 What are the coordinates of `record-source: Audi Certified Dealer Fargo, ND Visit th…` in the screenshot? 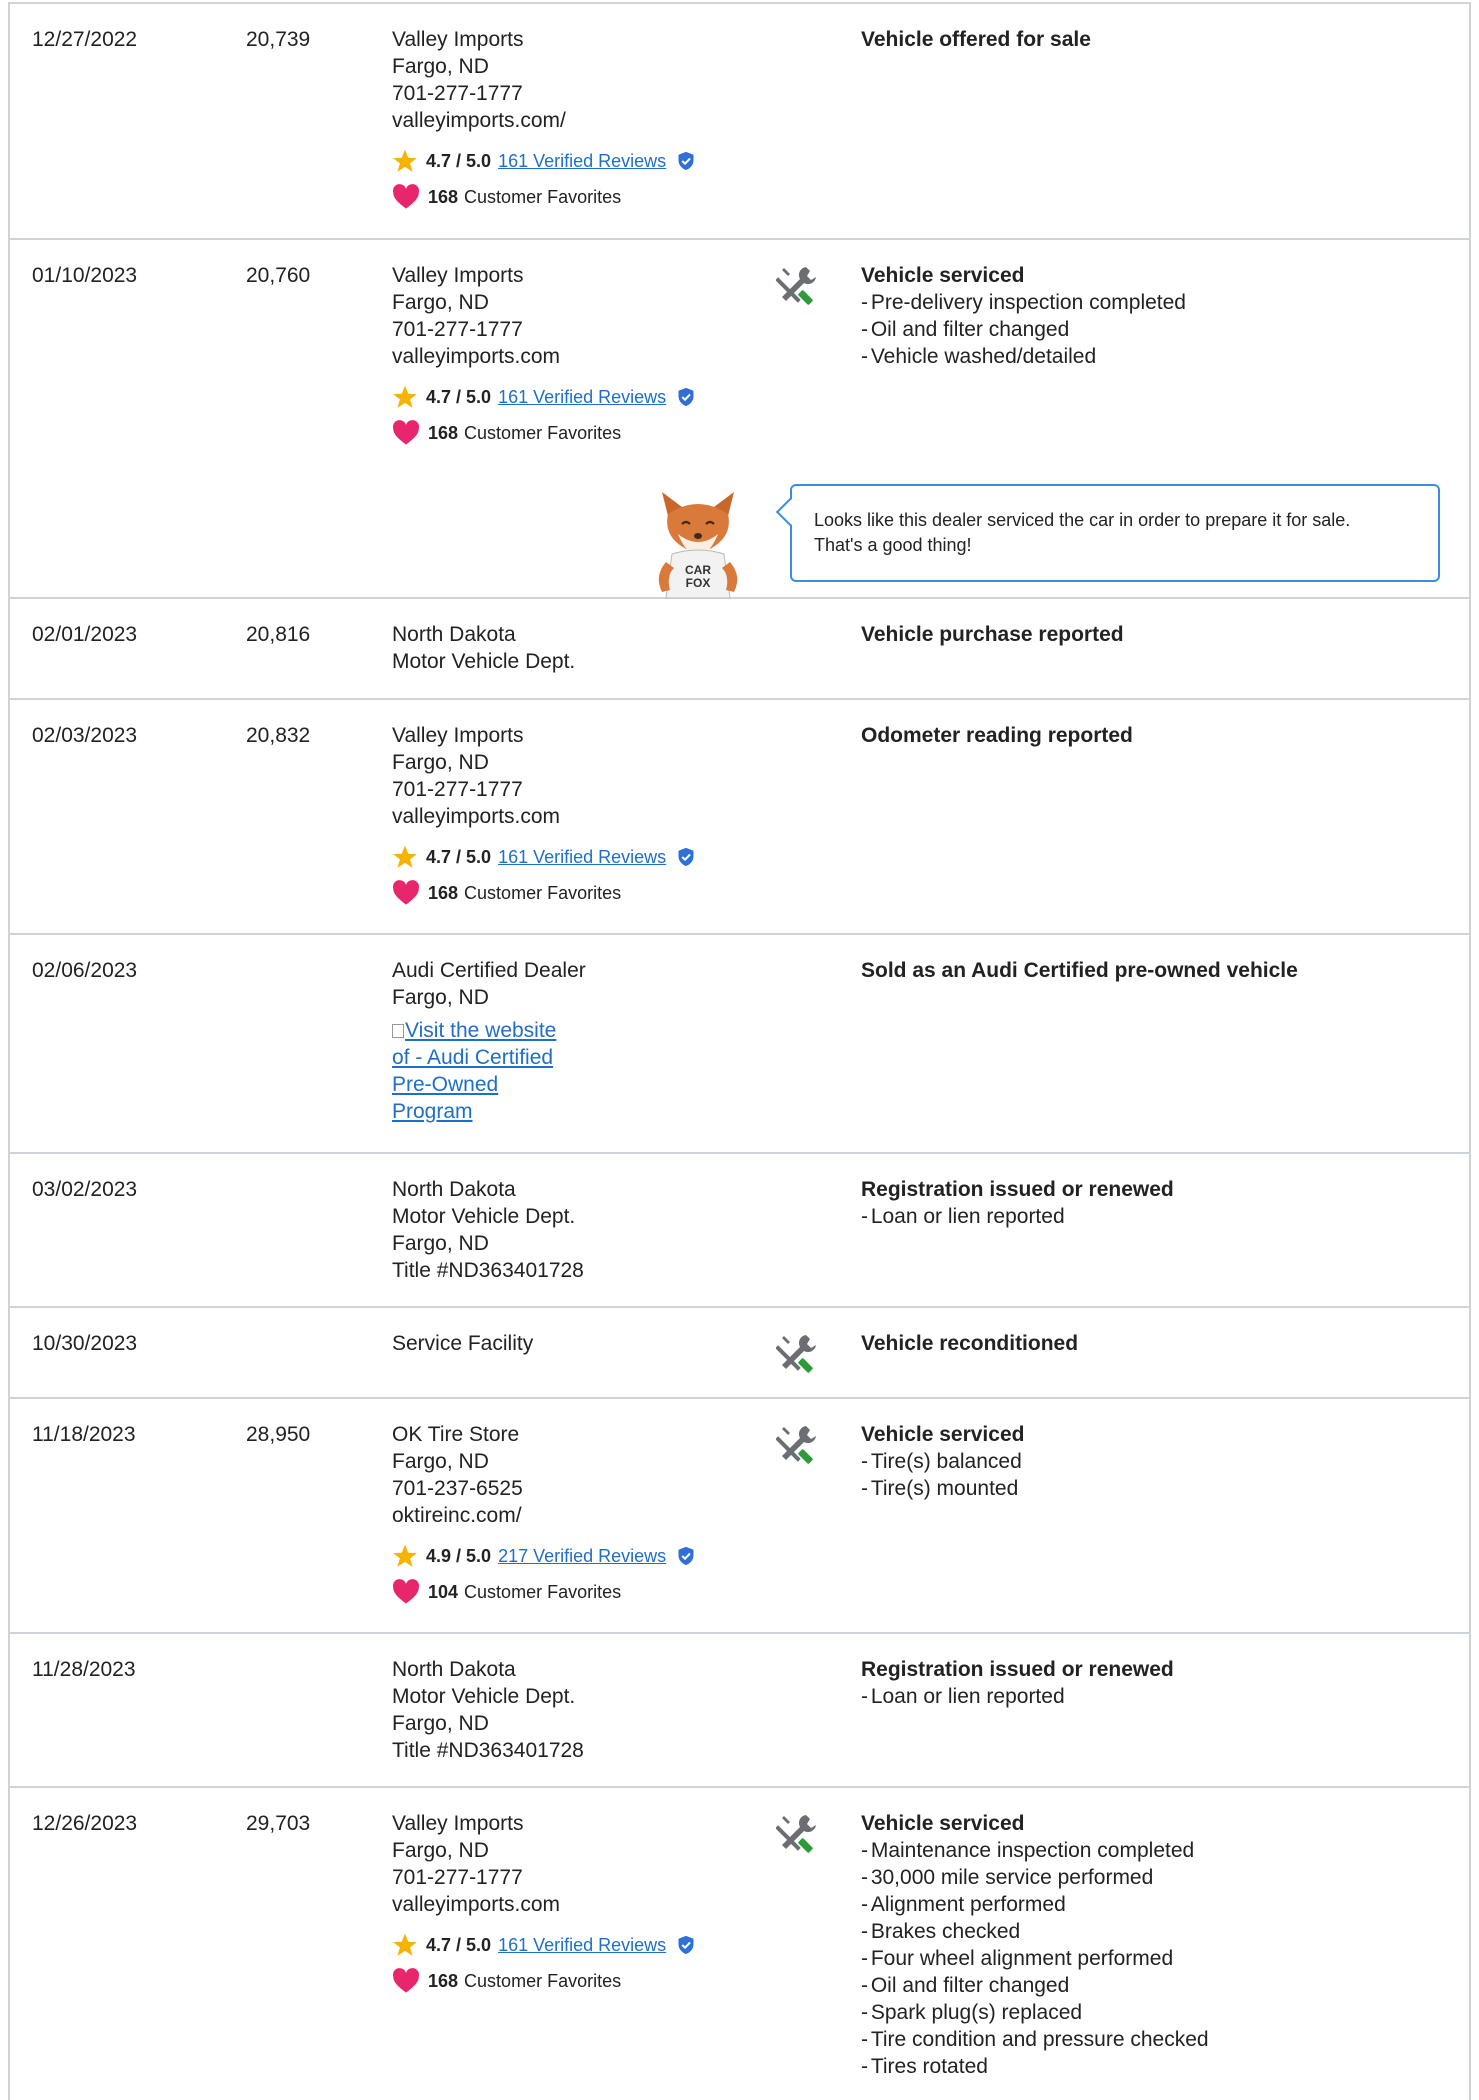 It's located at (572, 1041).